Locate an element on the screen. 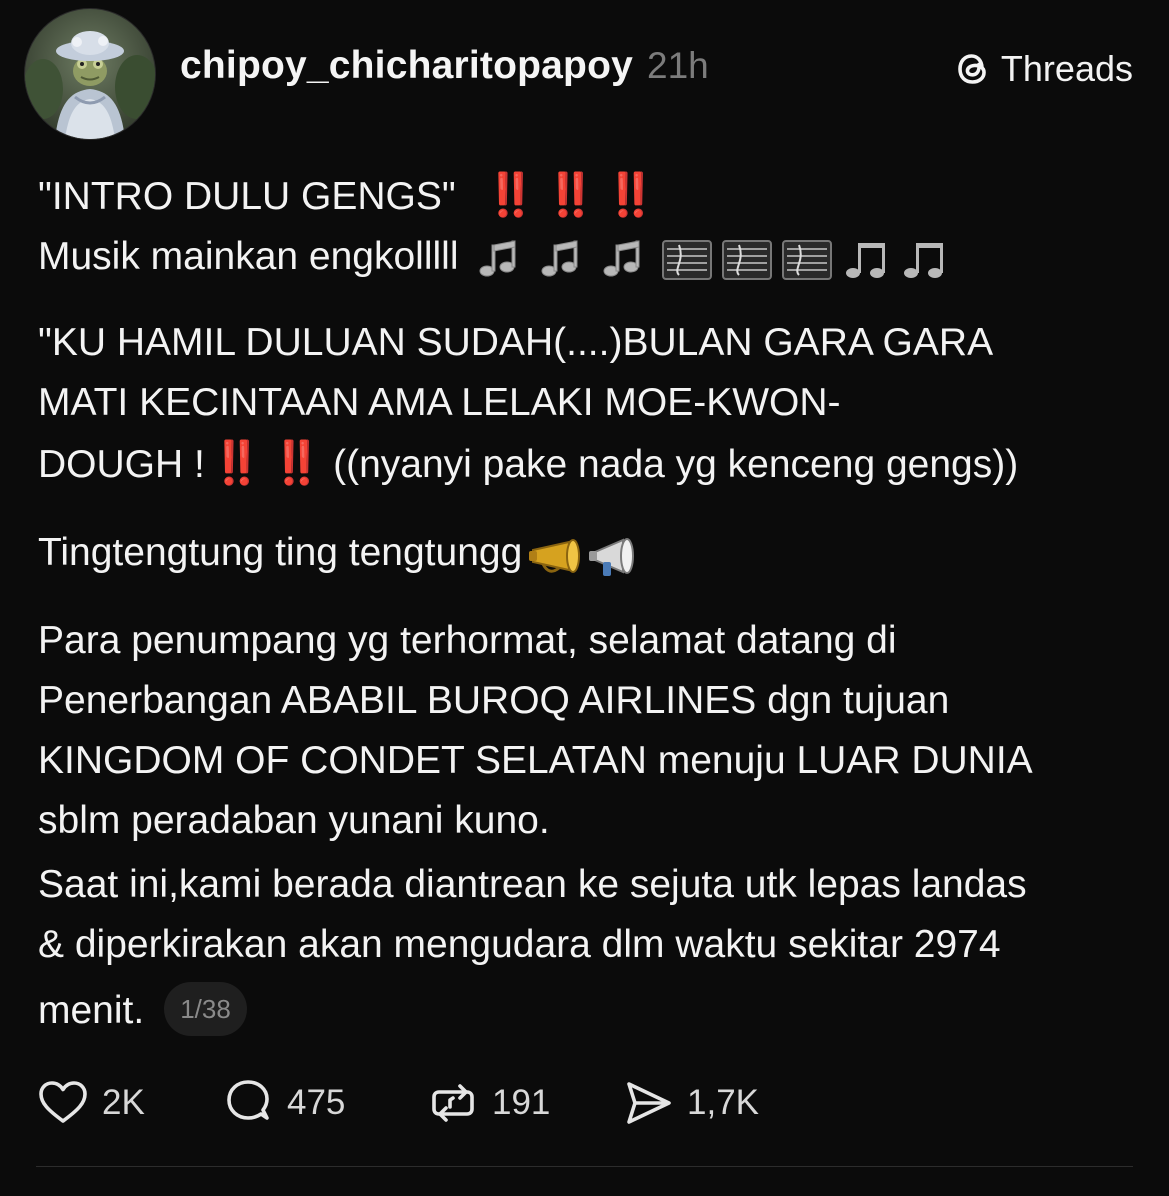 This screenshot has width=1169, height=1196. post-line: Tingtengtung ting tengtungg is located at coordinates (588, 553).